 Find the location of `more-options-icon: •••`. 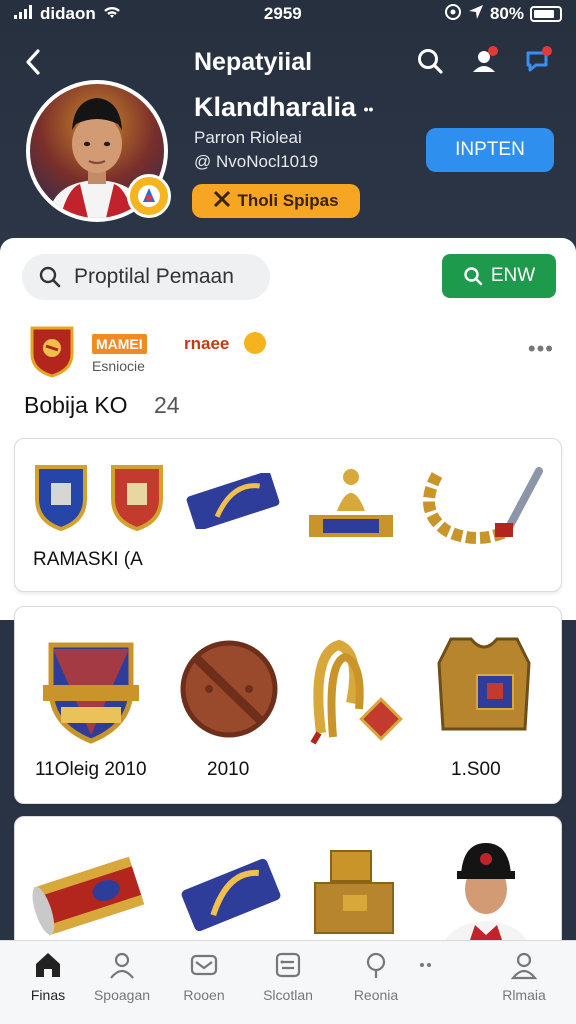

more-options-icon: ••• is located at coordinates (541, 349).